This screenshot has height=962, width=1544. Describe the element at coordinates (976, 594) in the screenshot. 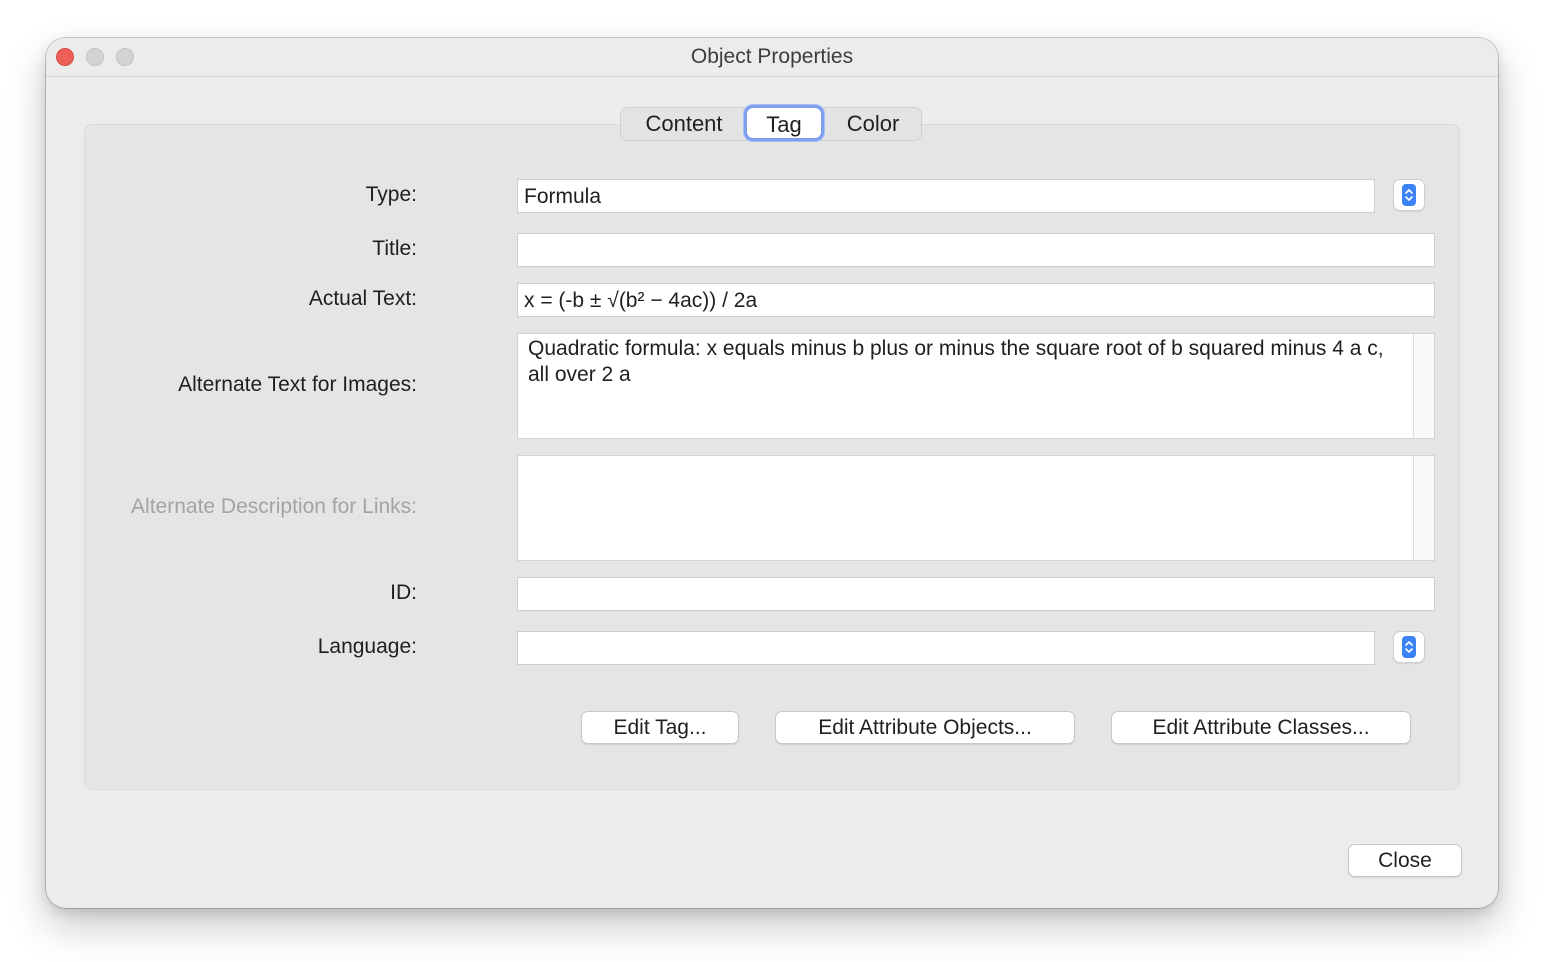

I see `id-field` at that location.